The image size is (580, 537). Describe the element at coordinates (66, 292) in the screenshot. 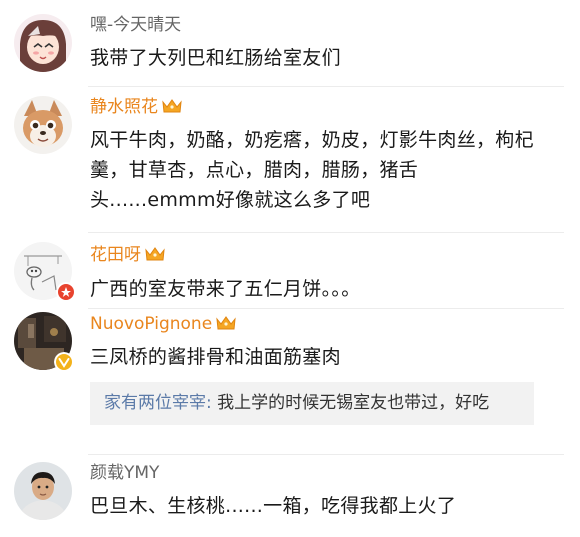

I see `red-verified-badge-icon` at that location.